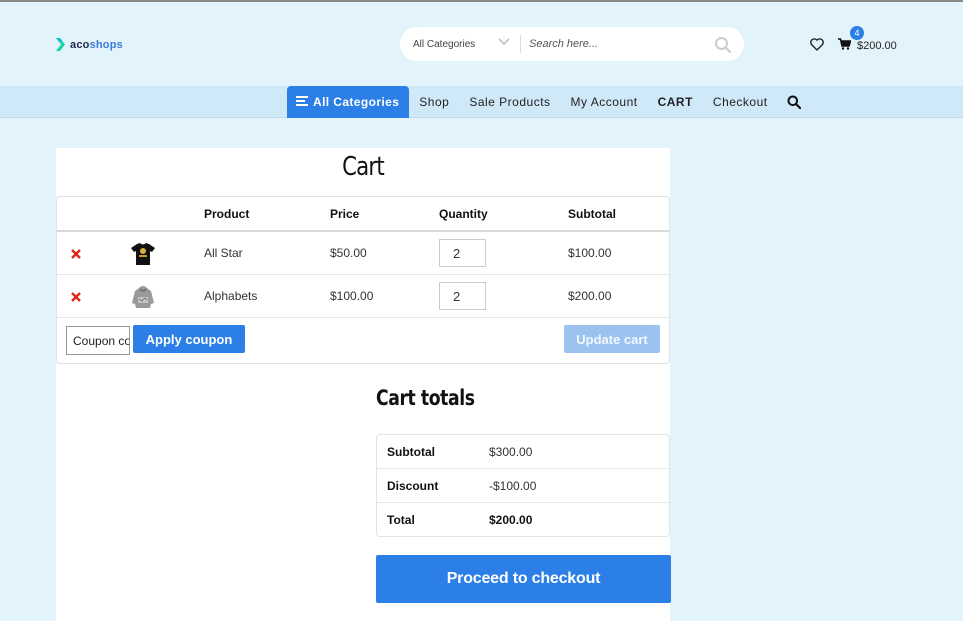  Describe the element at coordinates (348, 253) in the screenshot. I see `product-price: $50.00` at that location.